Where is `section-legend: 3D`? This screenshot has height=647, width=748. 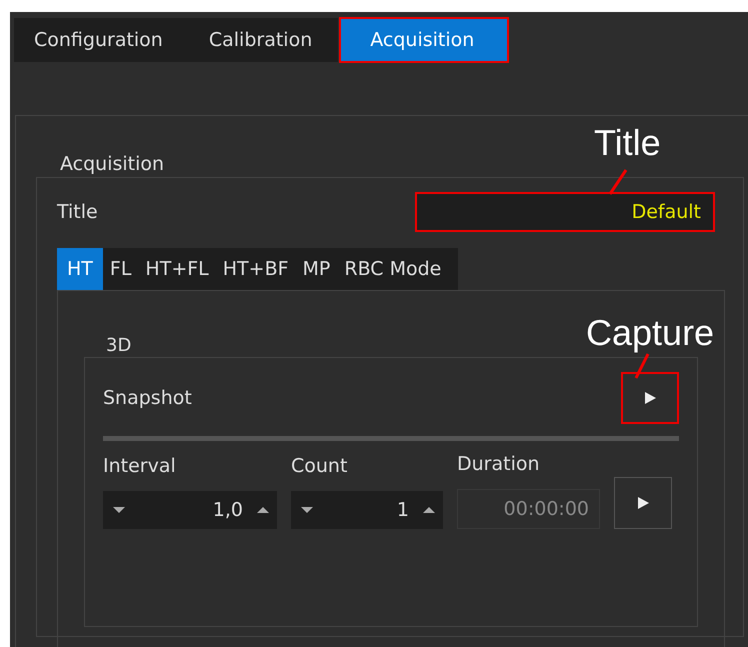 section-legend: 3D is located at coordinates (119, 345).